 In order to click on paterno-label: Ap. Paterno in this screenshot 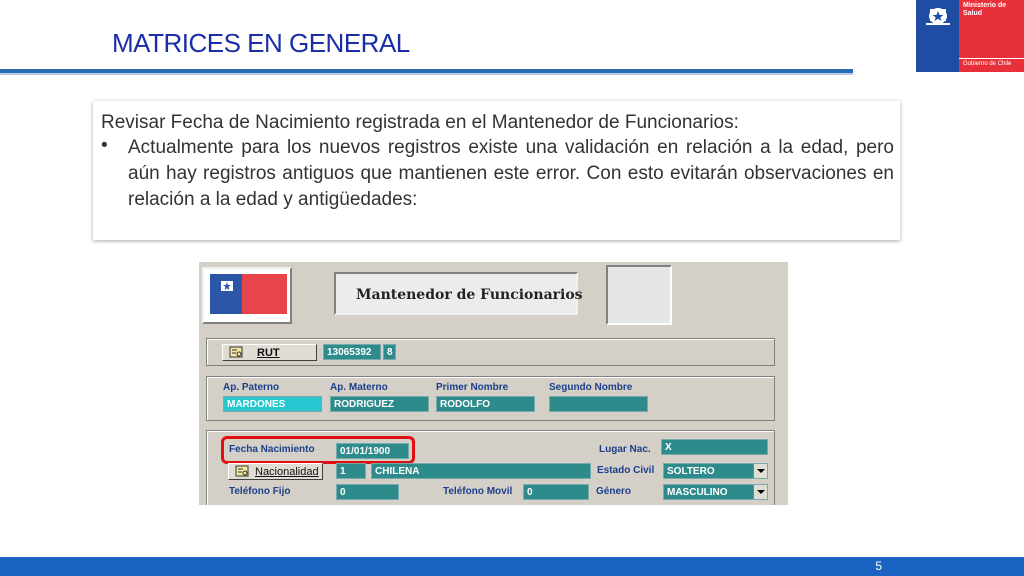, I will do `click(251, 387)`.